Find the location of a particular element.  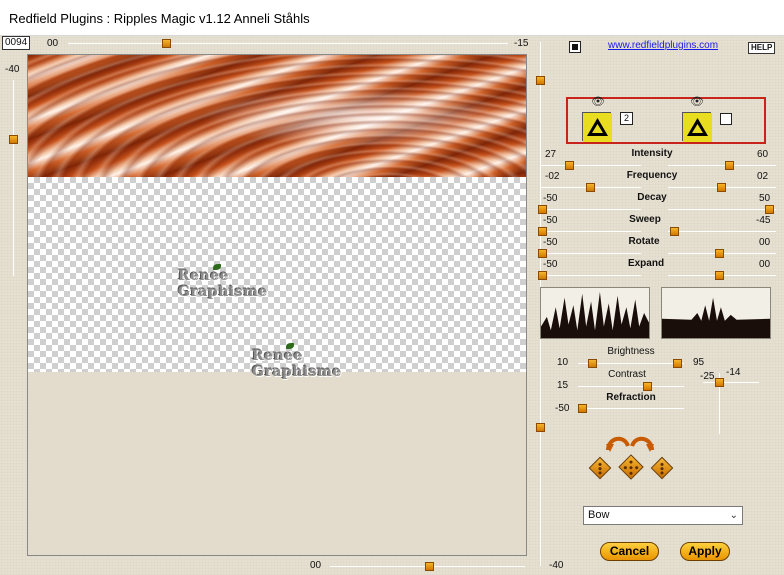

decay-label: Decay is located at coordinates (652, 197).